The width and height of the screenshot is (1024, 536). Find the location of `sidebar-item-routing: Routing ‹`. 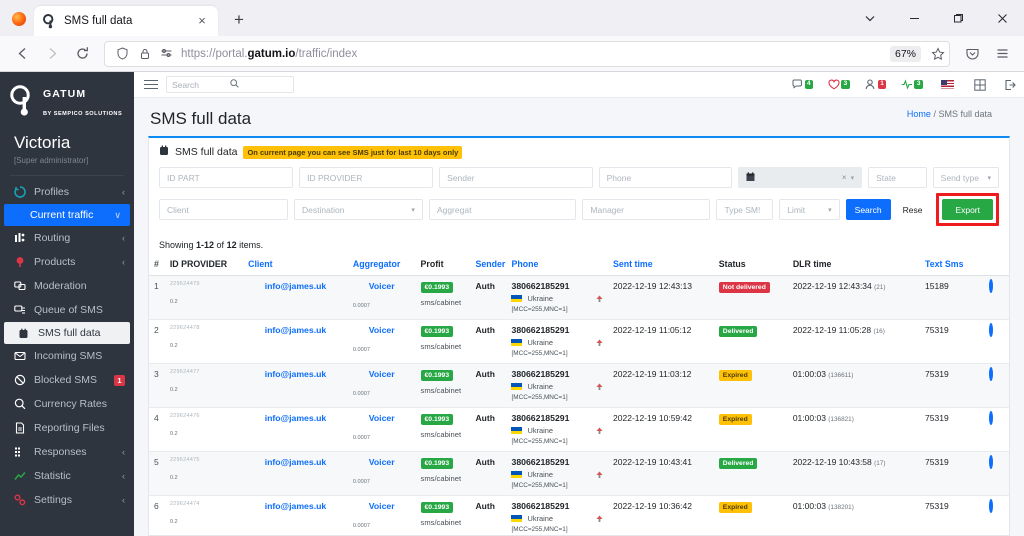

sidebar-item-routing: Routing ‹ is located at coordinates (67, 238).